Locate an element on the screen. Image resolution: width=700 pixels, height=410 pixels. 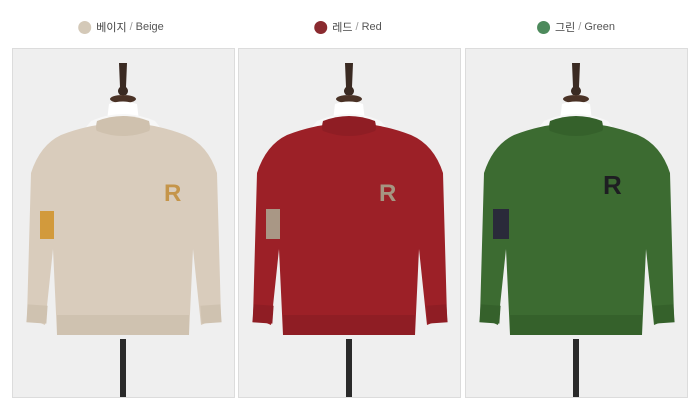
swatch-label-en: Red is located at coordinates (371, 27).